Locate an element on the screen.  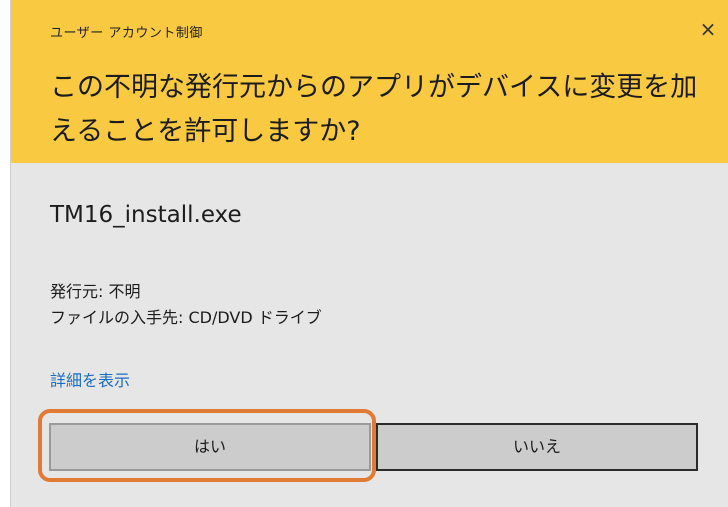
file-origin-info: ファイルの入手先: CD/DVD ドライブ is located at coordinates (186, 317).